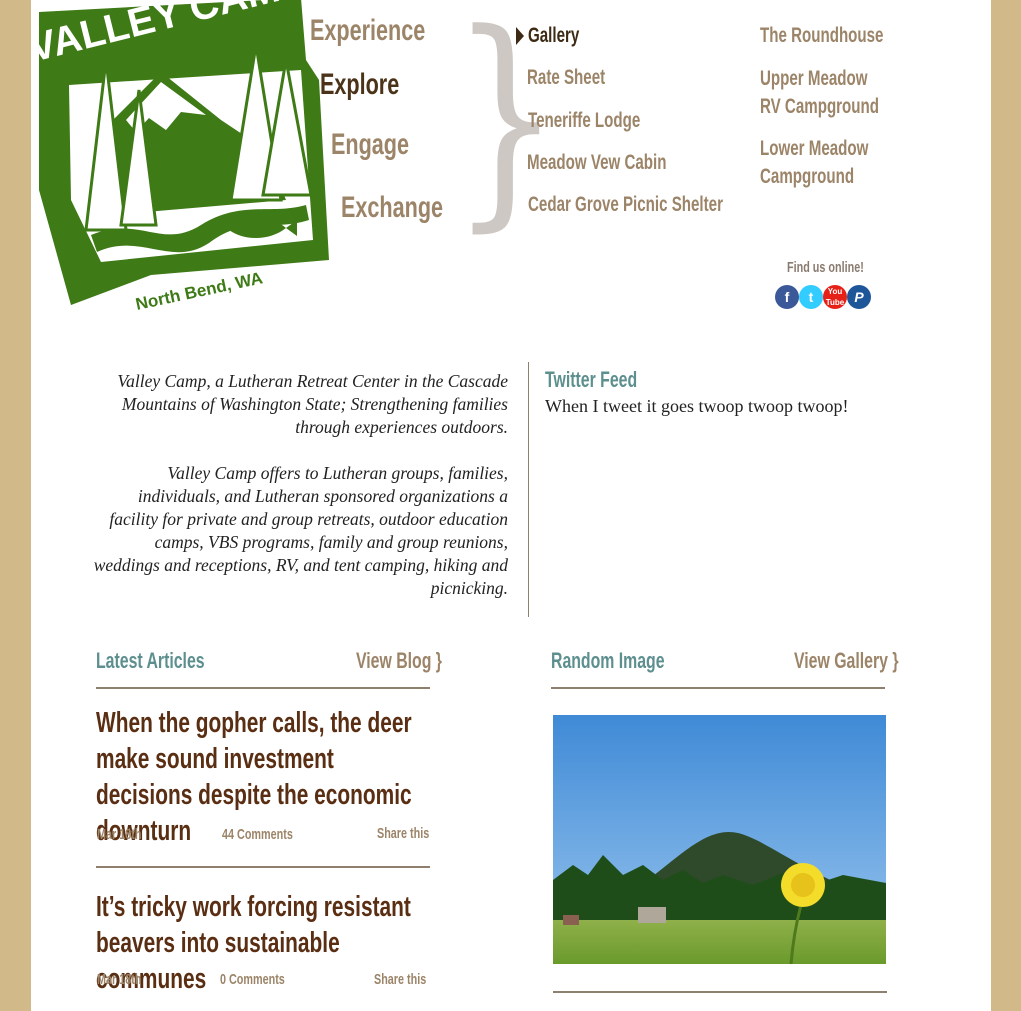  I want to click on nav-experience: Experience, so click(367, 31).